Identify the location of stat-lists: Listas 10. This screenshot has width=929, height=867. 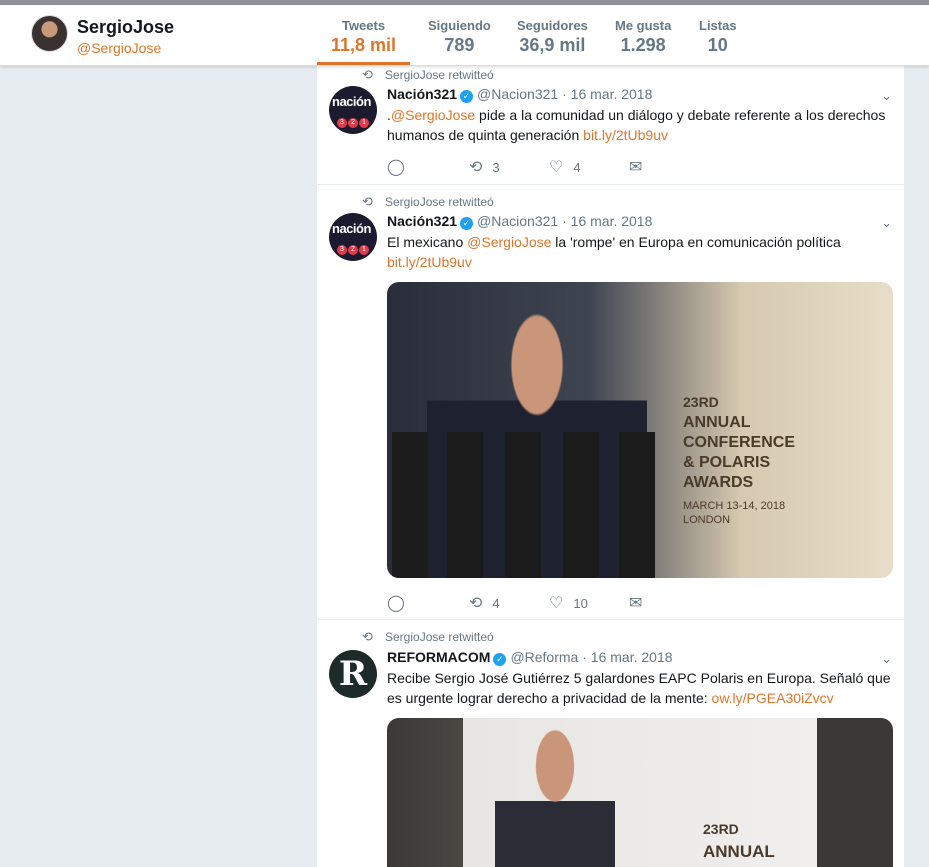
(718, 37).